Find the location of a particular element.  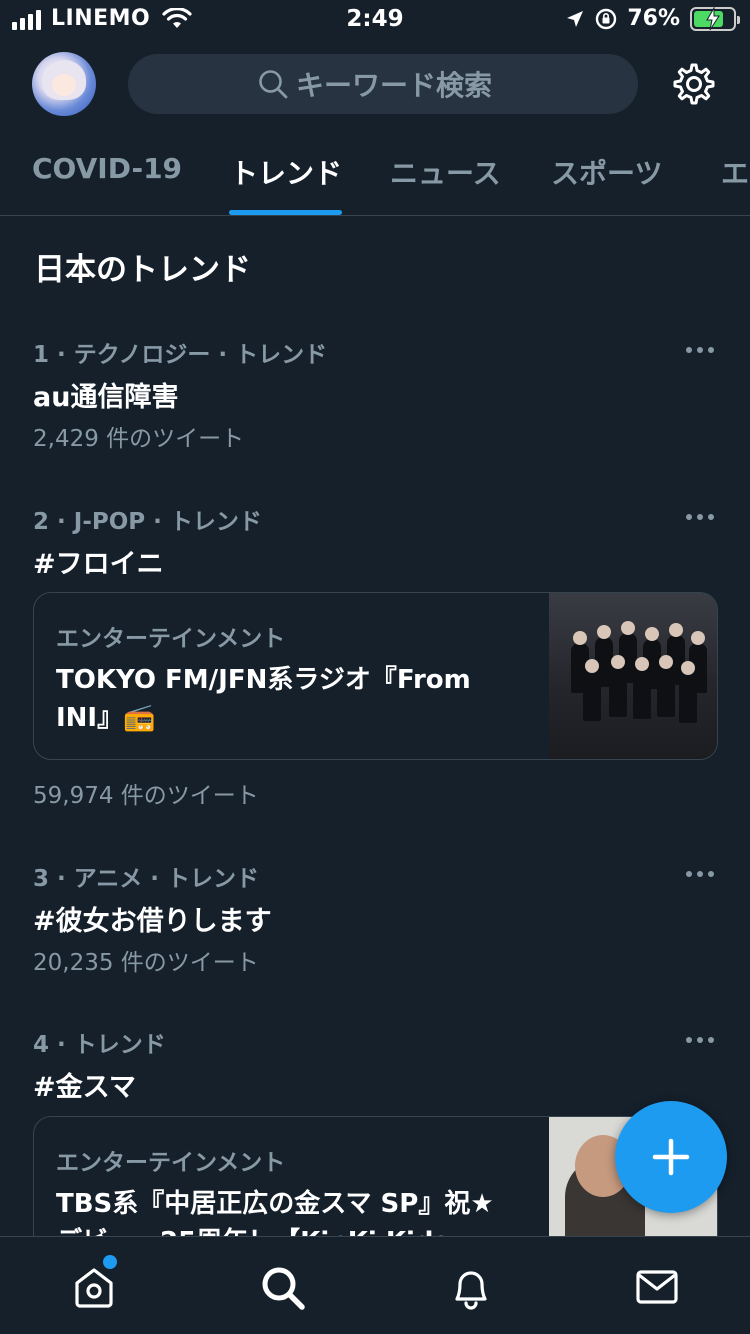

page-title: 日本のトレンド is located at coordinates (142, 270).